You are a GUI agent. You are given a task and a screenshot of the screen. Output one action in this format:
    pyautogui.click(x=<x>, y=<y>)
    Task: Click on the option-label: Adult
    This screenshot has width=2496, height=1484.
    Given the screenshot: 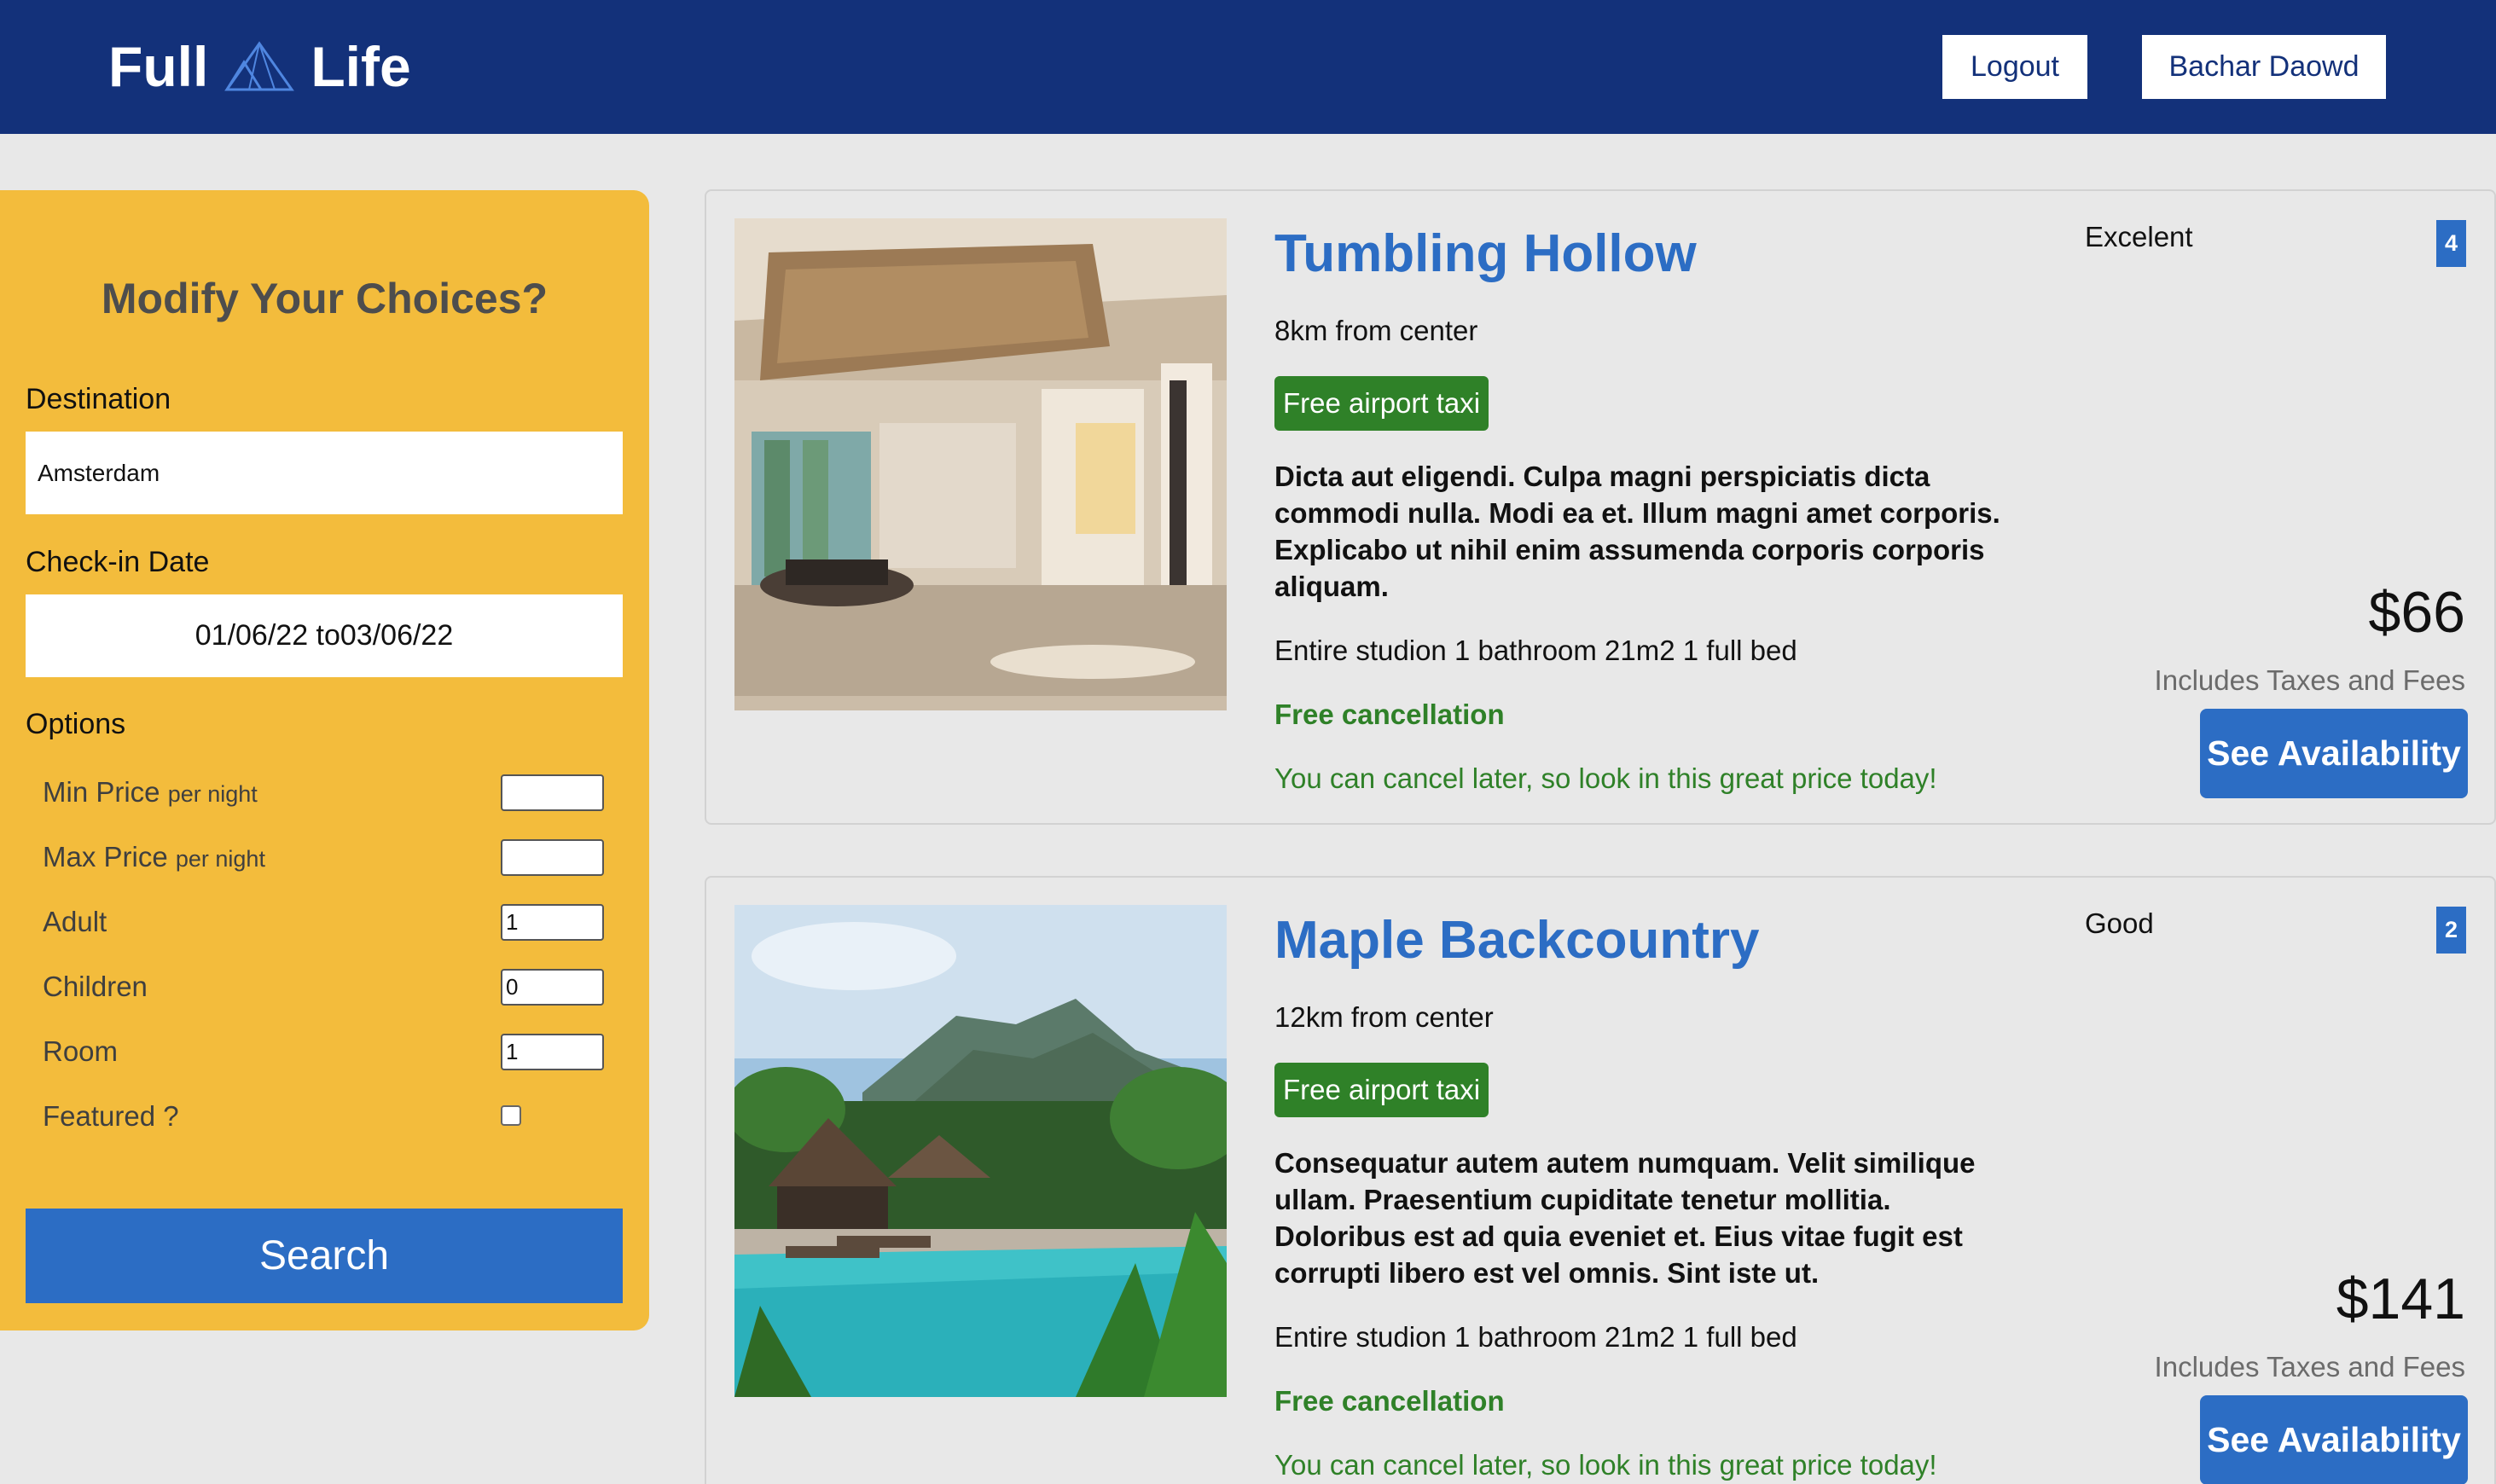 What is the action you would take?
    pyautogui.click(x=75, y=921)
    